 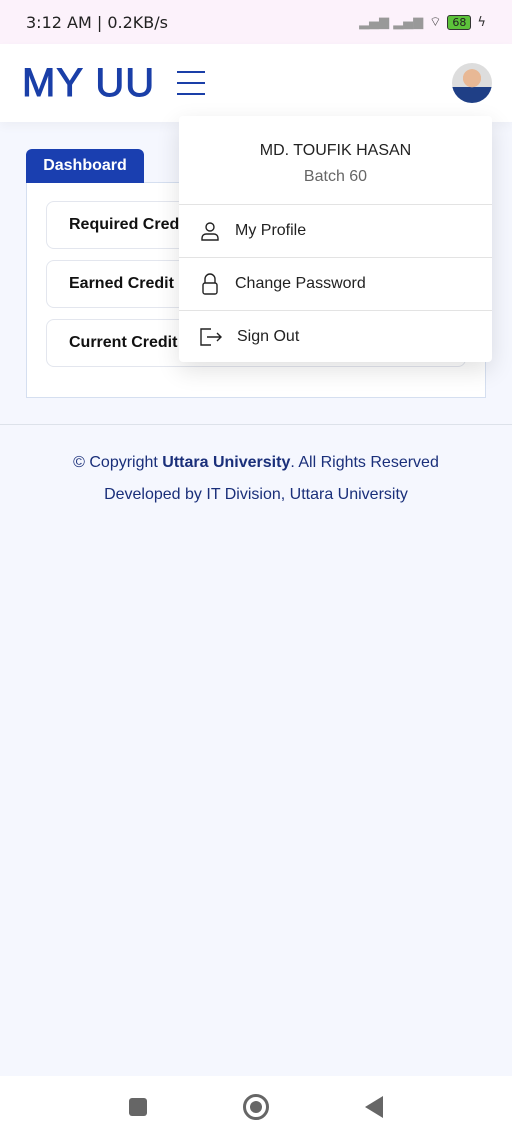 I want to click on system-nav-bar, so click(x=256, y=1107).